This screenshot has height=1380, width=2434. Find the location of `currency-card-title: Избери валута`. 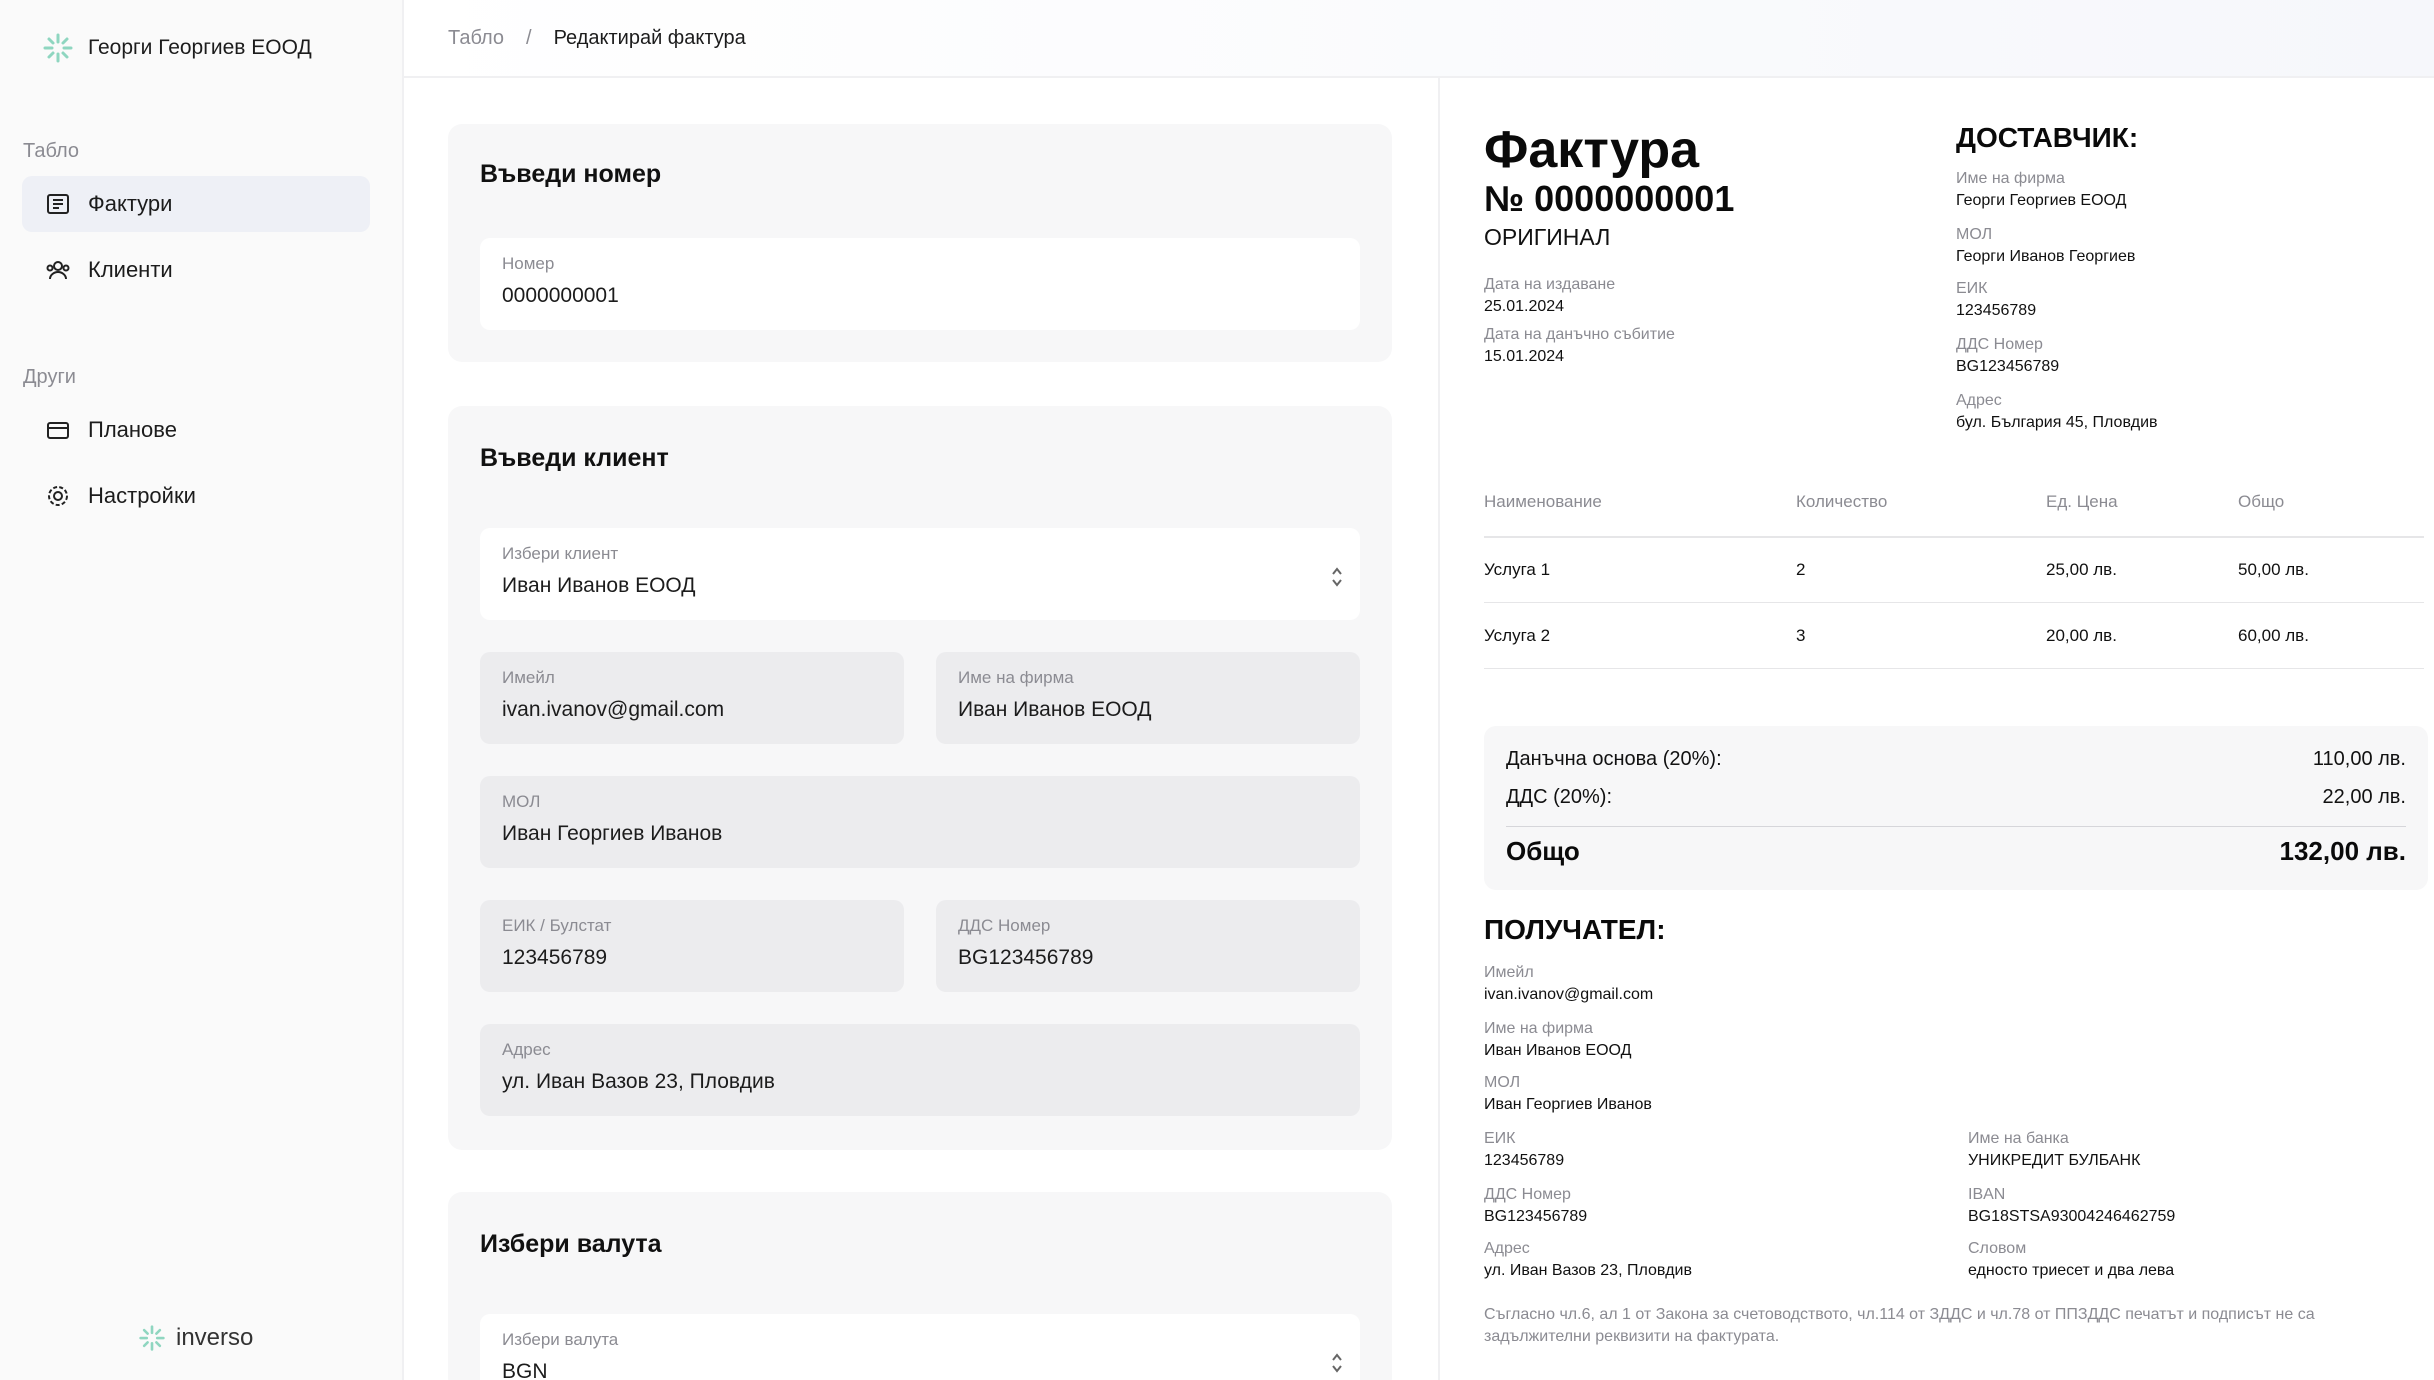

currency-card-title: Избери валута is located at coordinates (571, 1244).